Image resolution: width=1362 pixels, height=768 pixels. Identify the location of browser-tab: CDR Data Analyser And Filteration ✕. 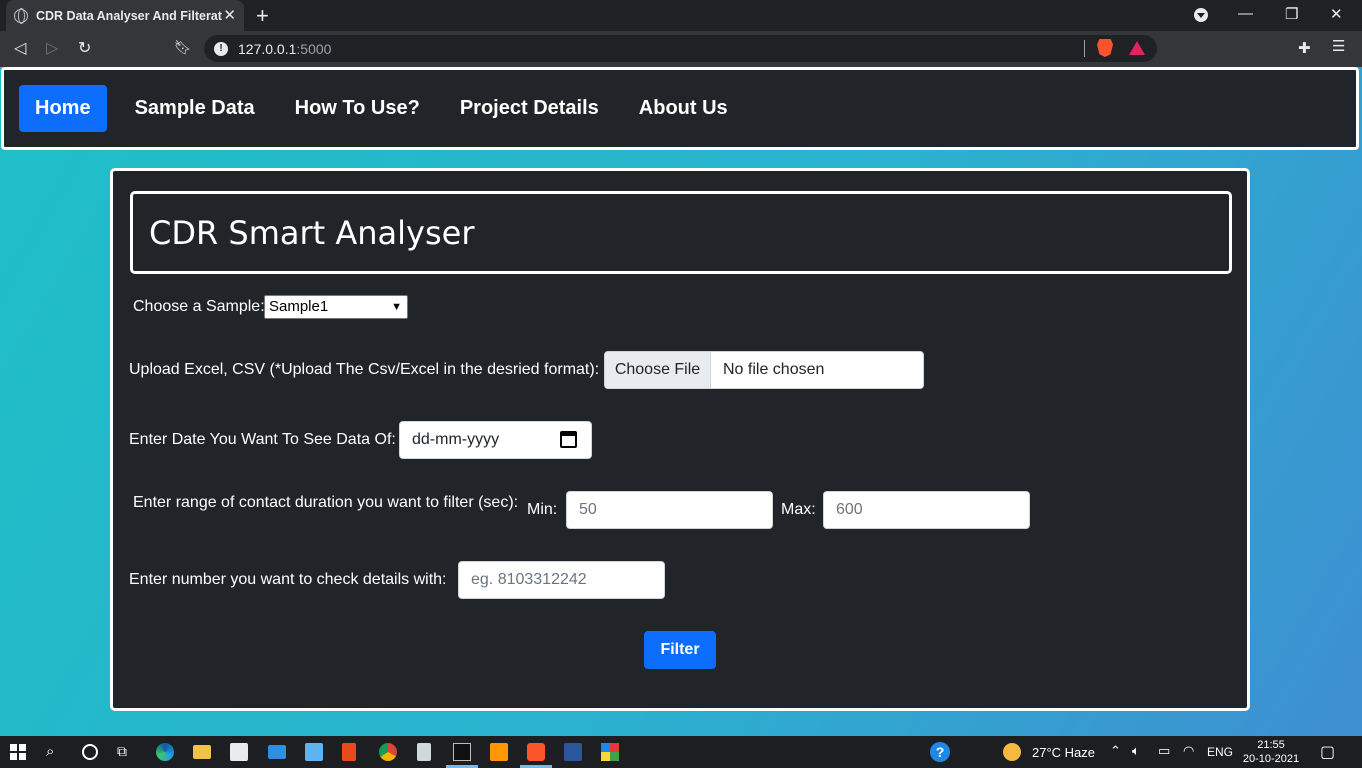
(125, 15).